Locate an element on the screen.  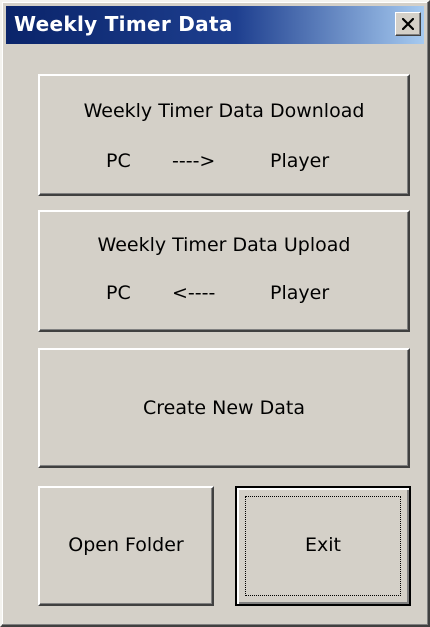
exit-label: Exit is located at coordinates (323, 545).